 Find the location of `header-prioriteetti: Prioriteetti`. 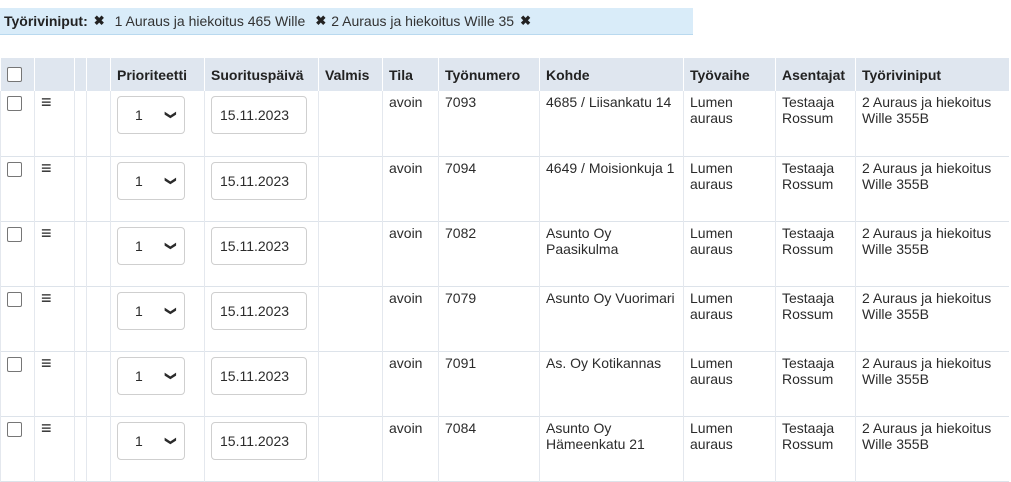

header-prioriteetti: Prioriteetti is located at coordinates (157, 74).